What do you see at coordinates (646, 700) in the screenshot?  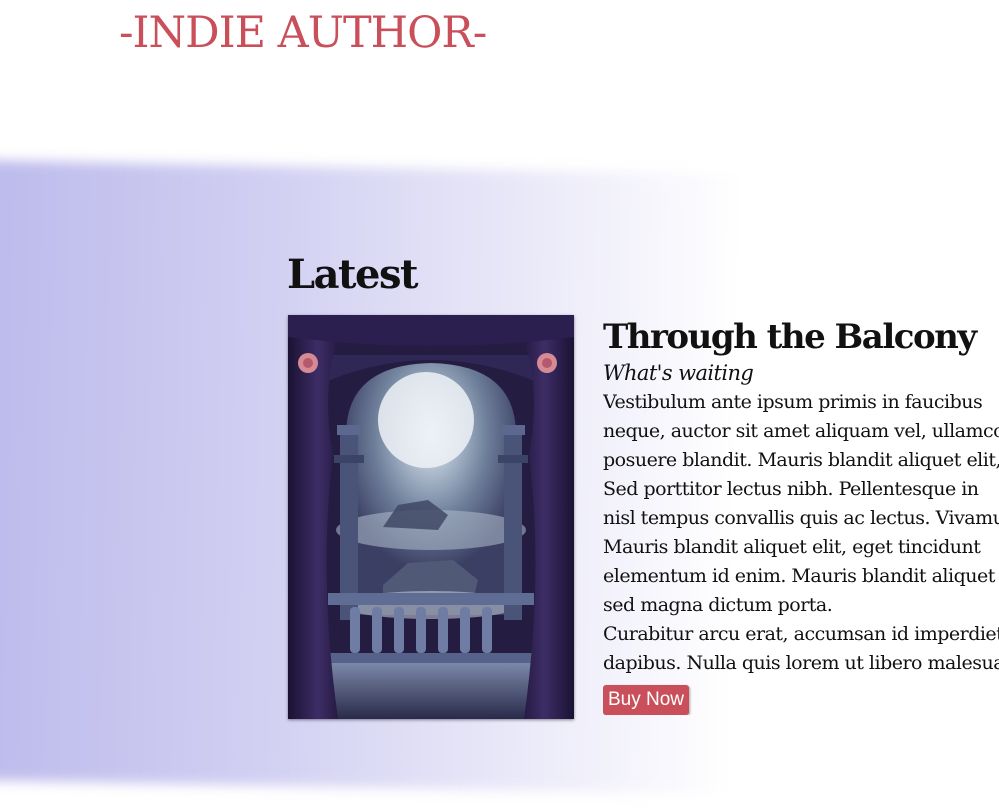 I see `buy-now-button: Buy Now` at bounding box center [646, 700].